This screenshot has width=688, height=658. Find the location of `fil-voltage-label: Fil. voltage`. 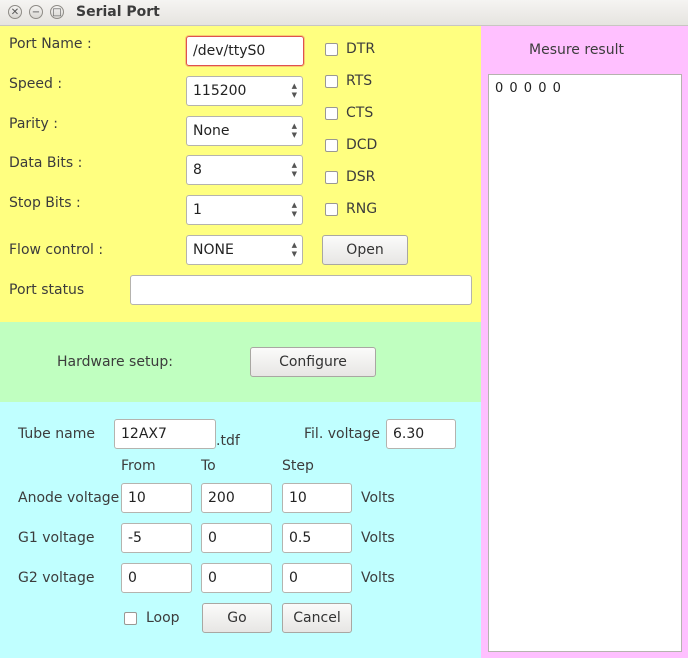

fil-voltage-label: Fil. voltage is located at coordinates (342, 434).